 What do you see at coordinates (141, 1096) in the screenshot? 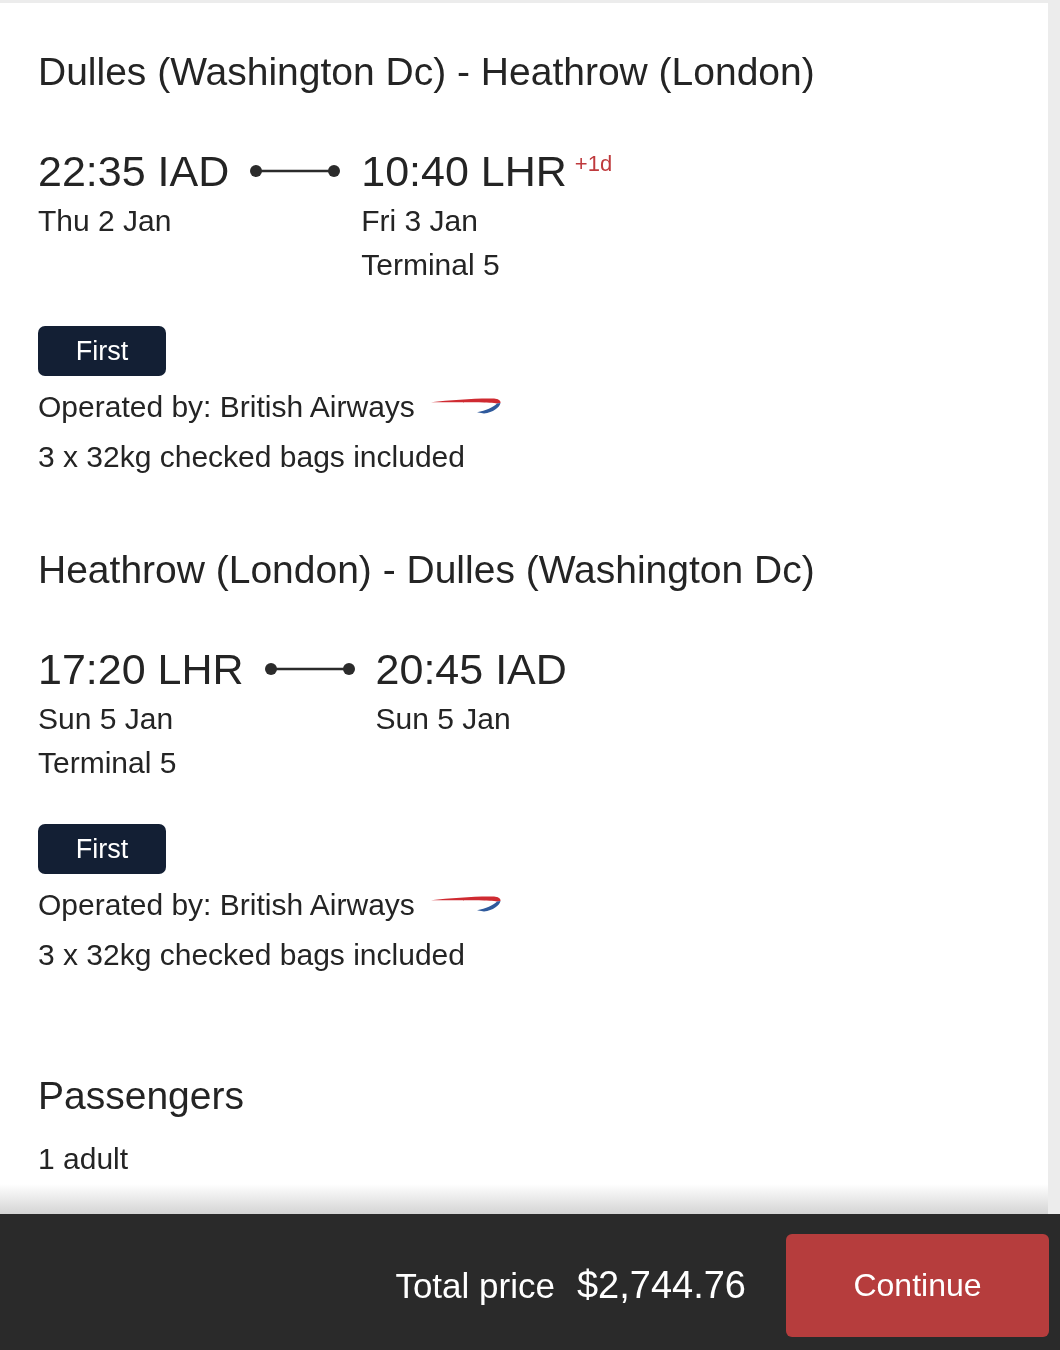
I see `passengers-heading: Passengers` at bounding box center [141, 1096].